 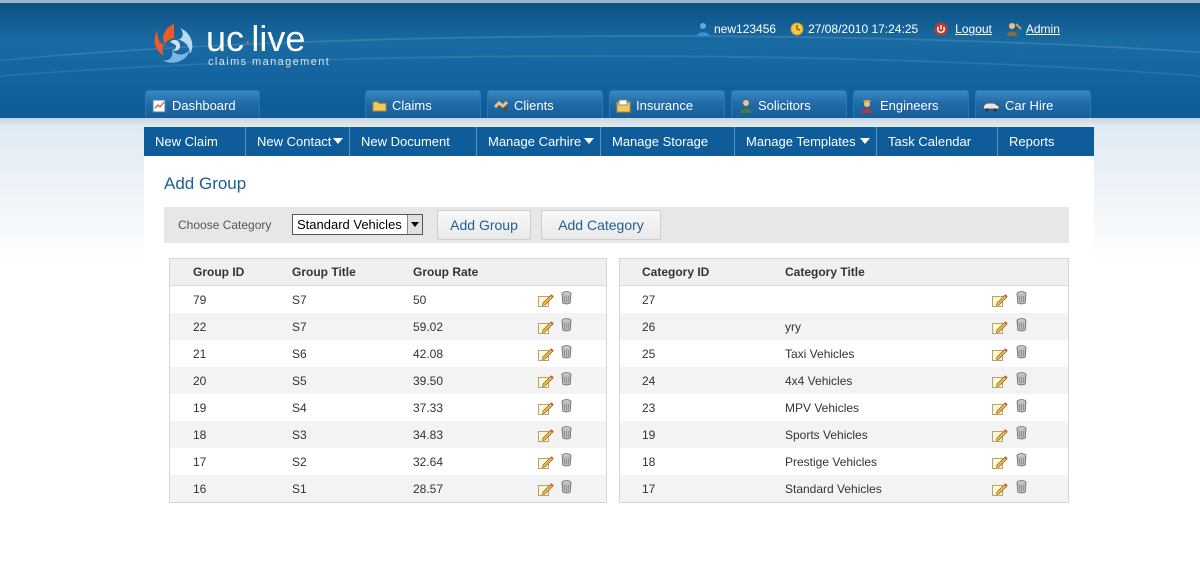 I want to click on chevron-down-icon, so click(x=414, y=224).